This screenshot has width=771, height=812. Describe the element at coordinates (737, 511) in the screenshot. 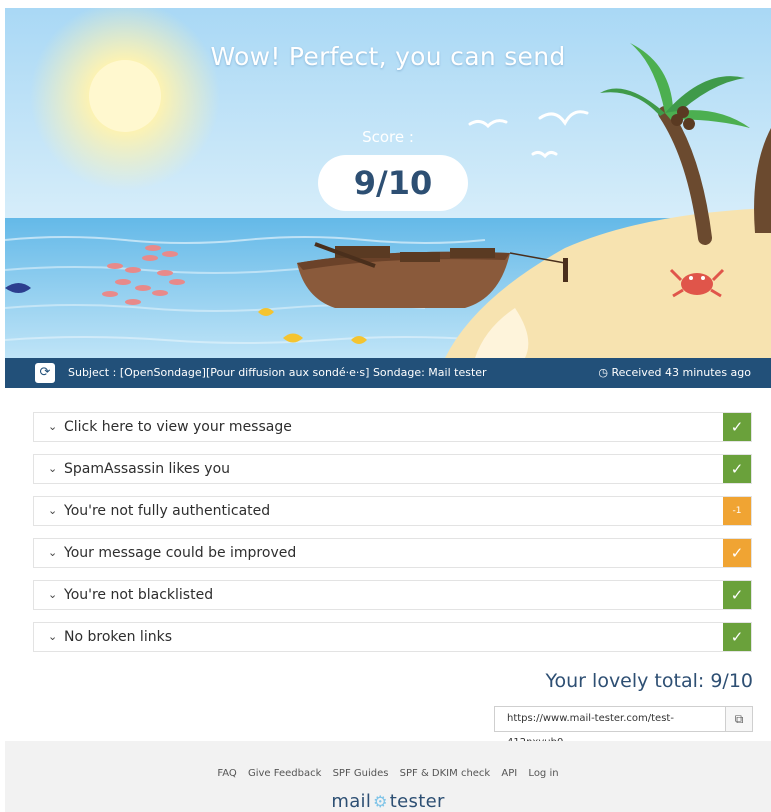

I see `check-penalty-badge: -1` at that location.